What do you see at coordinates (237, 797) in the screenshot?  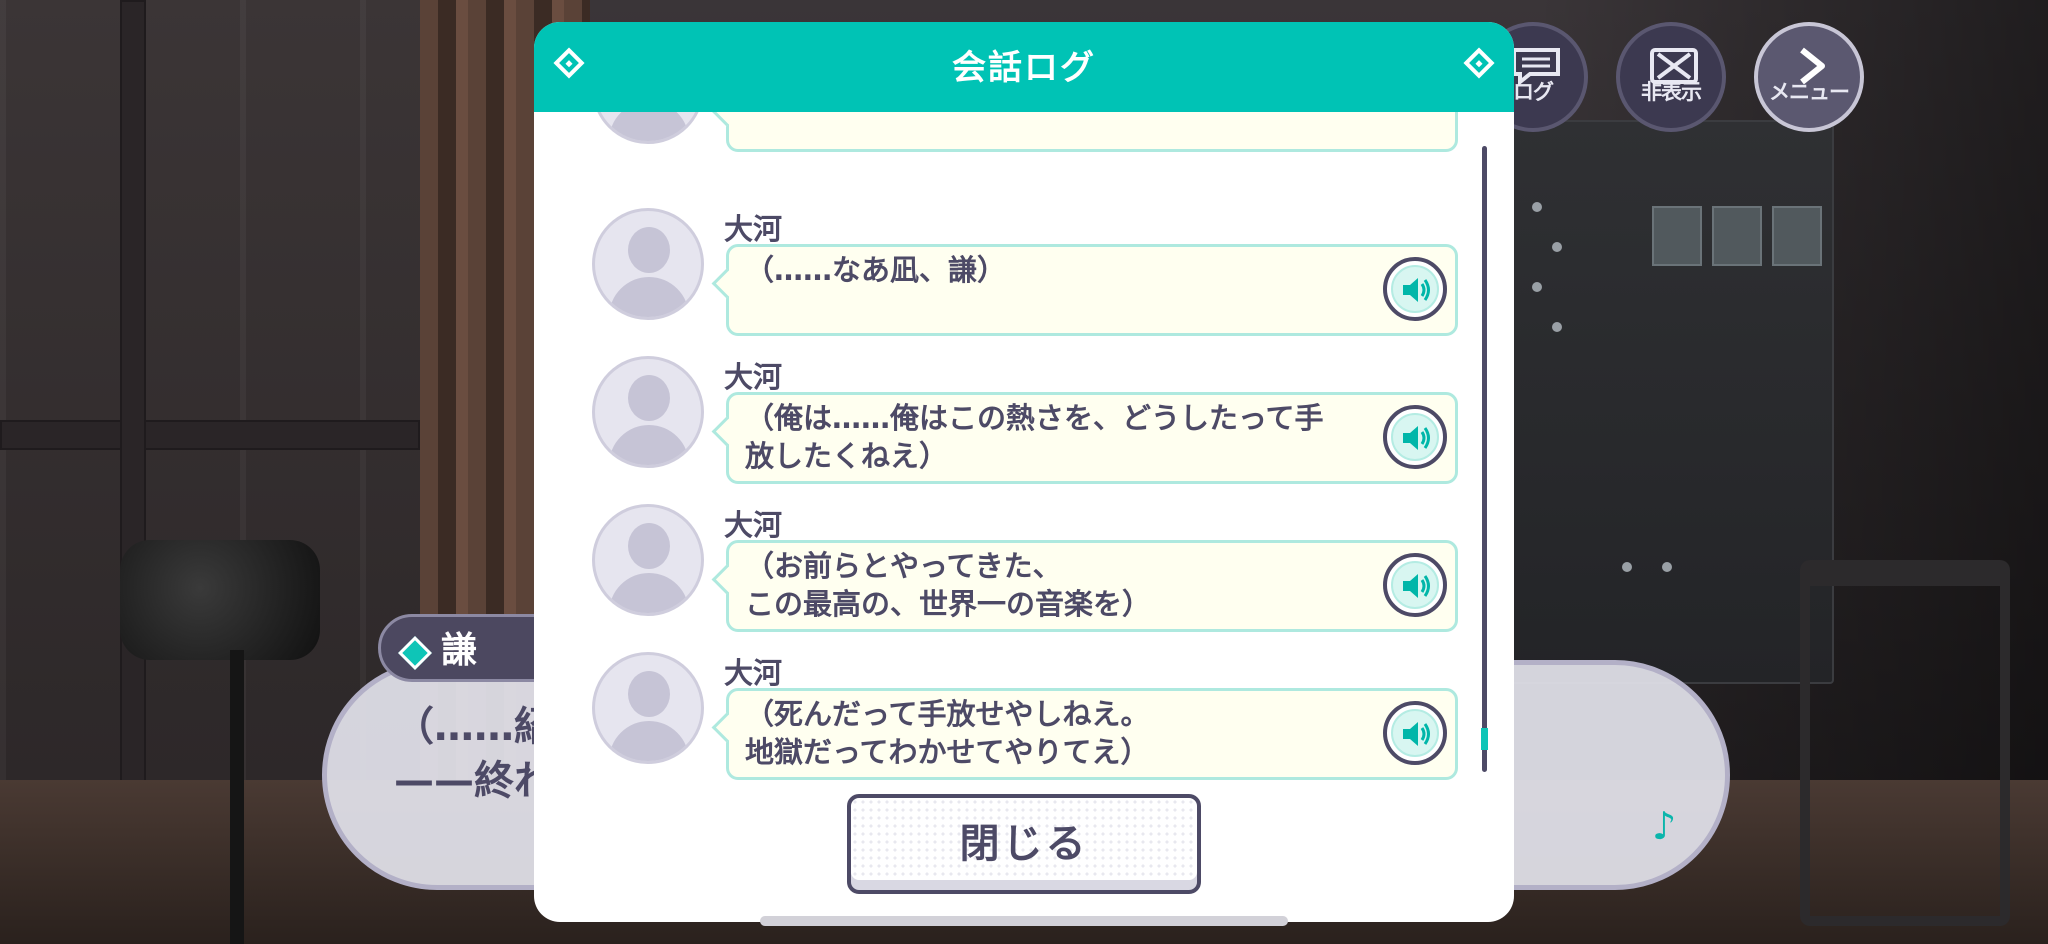 I see `light-stand` at bounding box center [237, 797].